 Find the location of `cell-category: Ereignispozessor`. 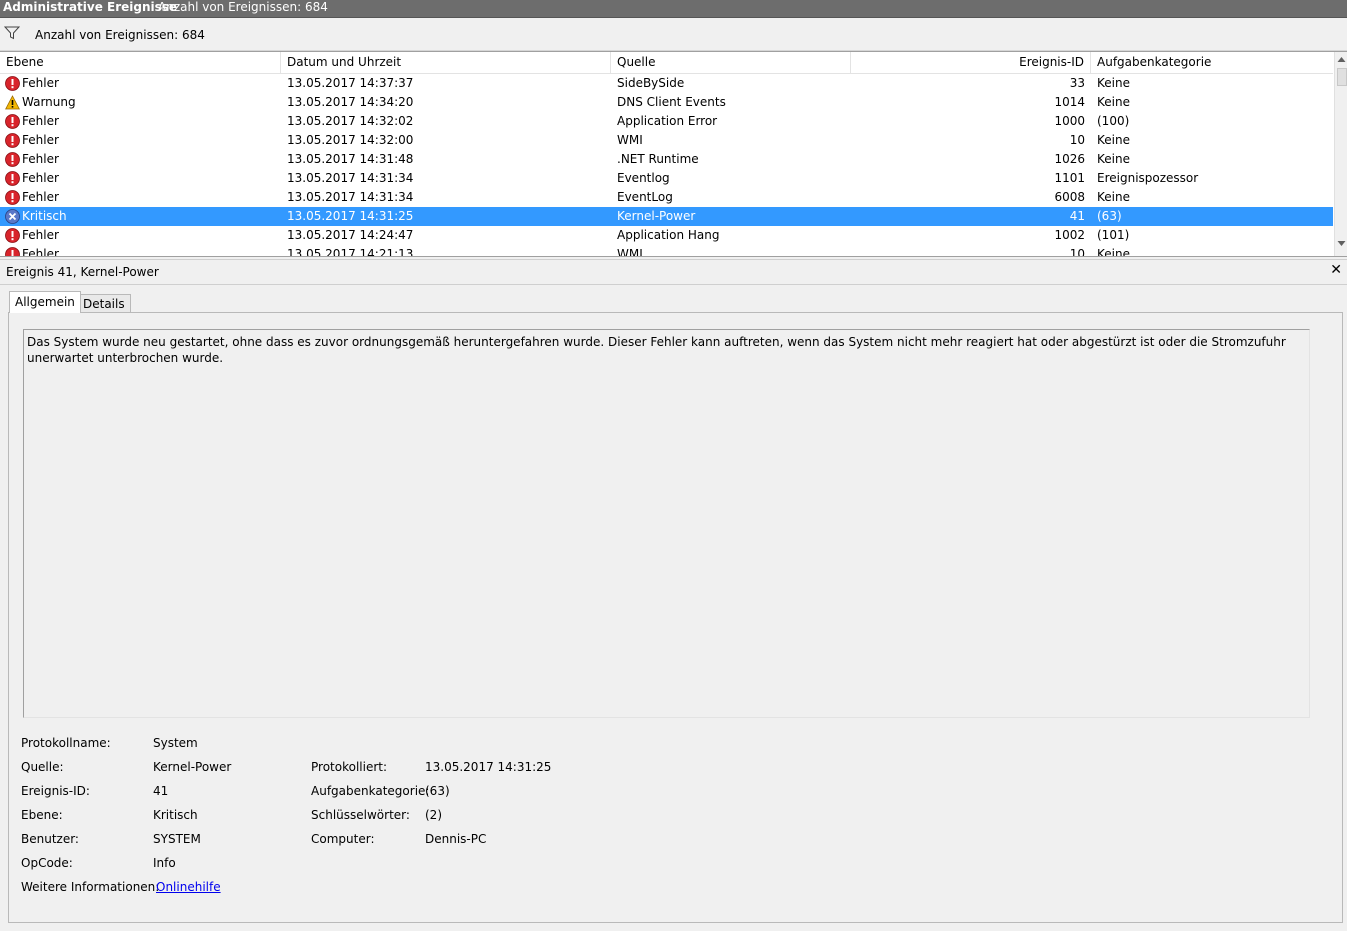

cell-category: Ereignispozessor is located at coordinates (1148, 178).